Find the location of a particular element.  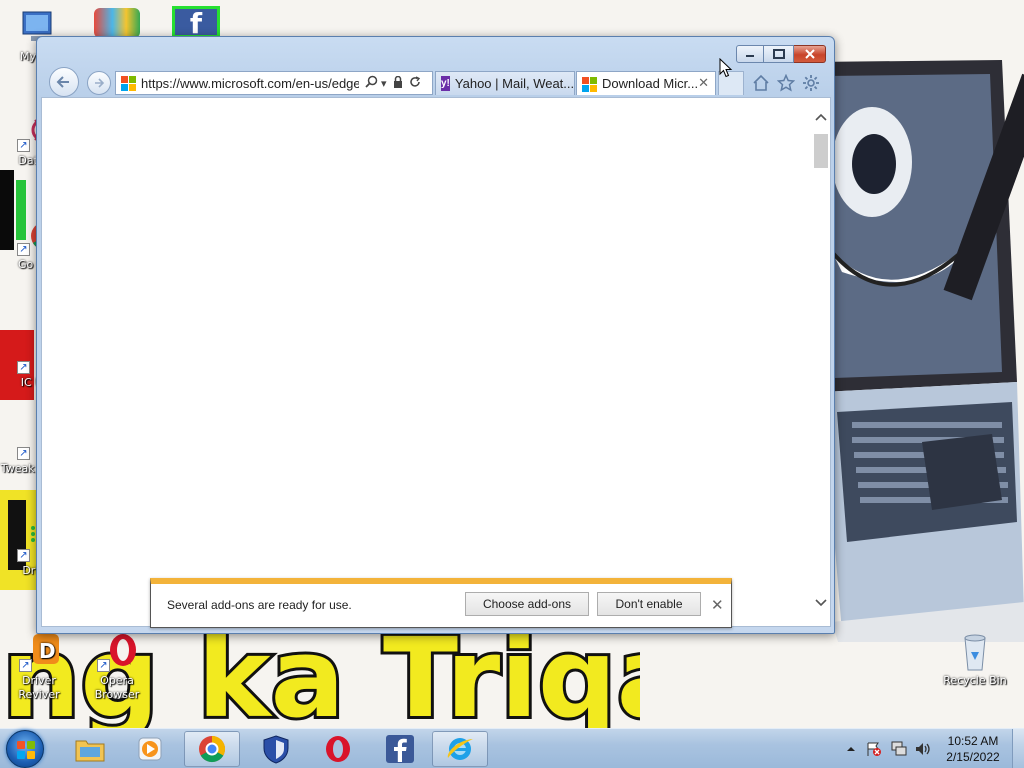

system-clock: 10:52 AM 2/15/2022 is located at coordinates (973, 749).